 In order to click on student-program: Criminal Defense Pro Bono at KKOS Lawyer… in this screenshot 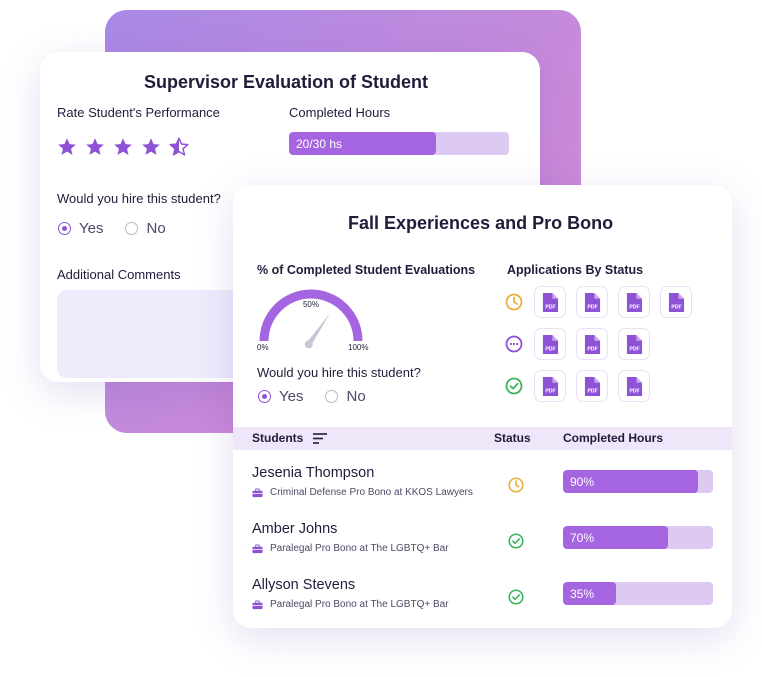, I will do `click(362, 492)`.